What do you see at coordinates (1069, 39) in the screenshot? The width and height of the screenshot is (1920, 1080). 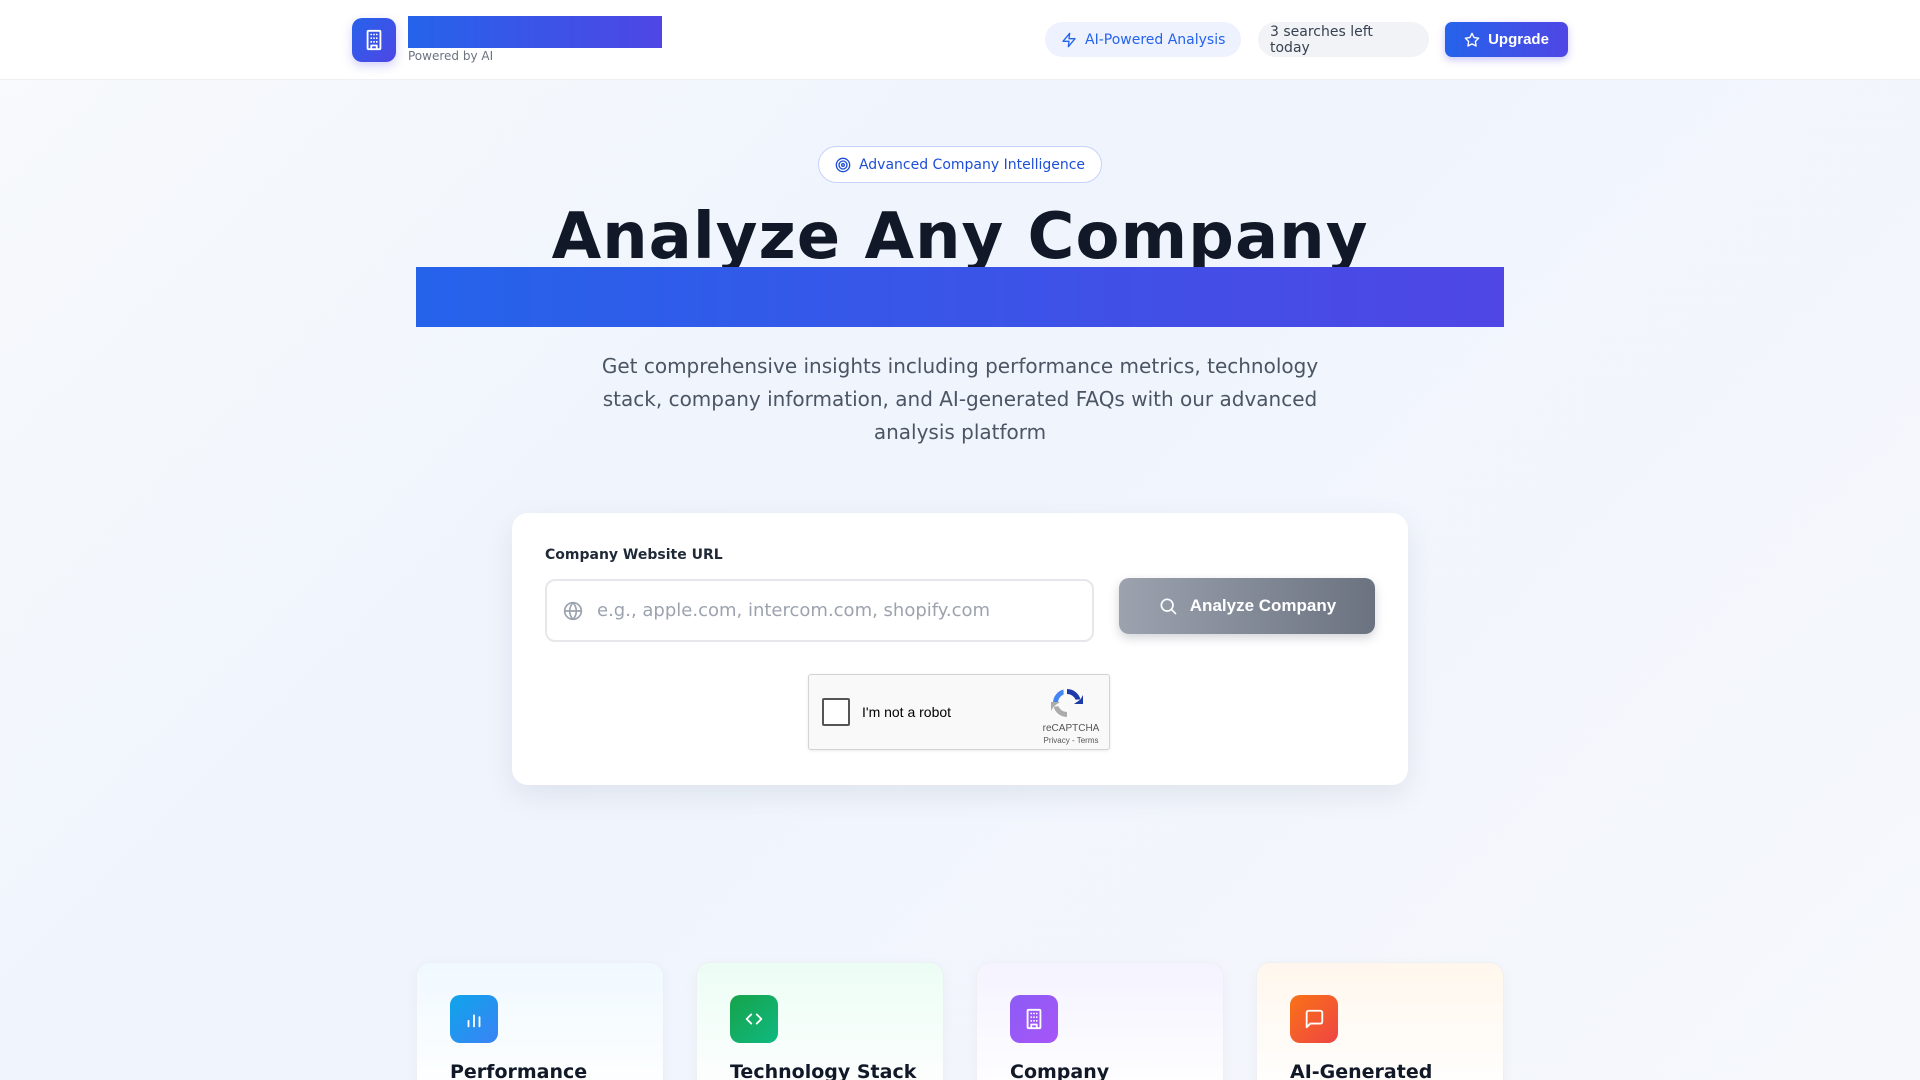 I see `lightning-icon` at bounding box center [1069, 39].